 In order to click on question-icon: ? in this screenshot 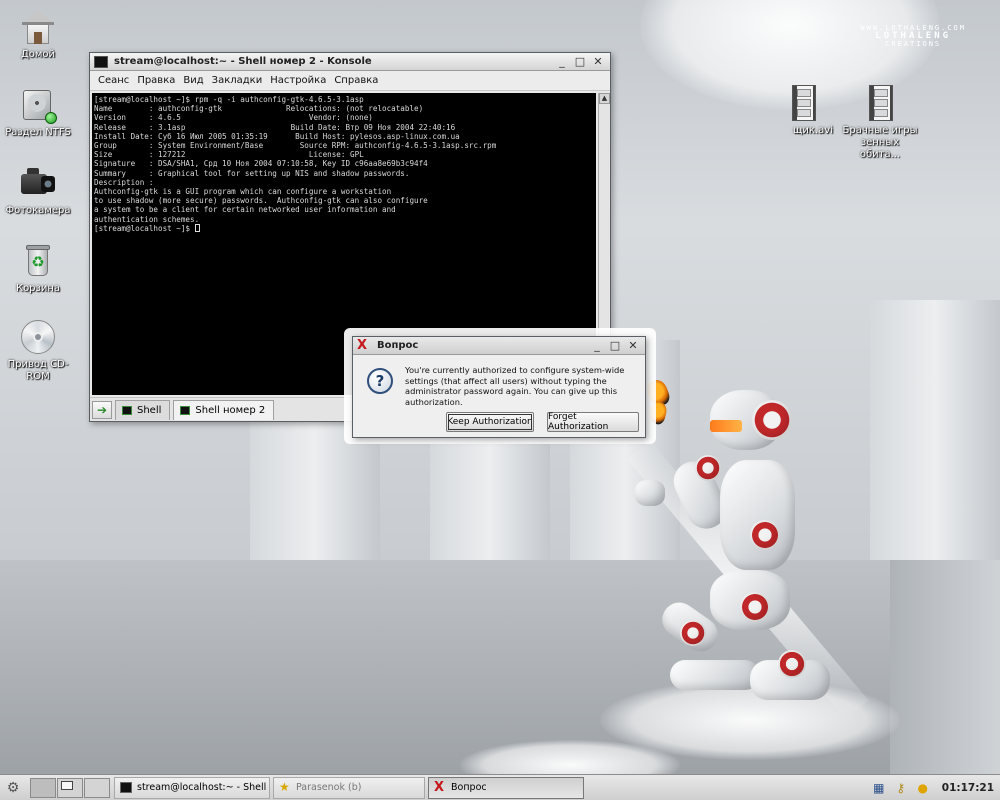, I will do `click(380, 381)`.